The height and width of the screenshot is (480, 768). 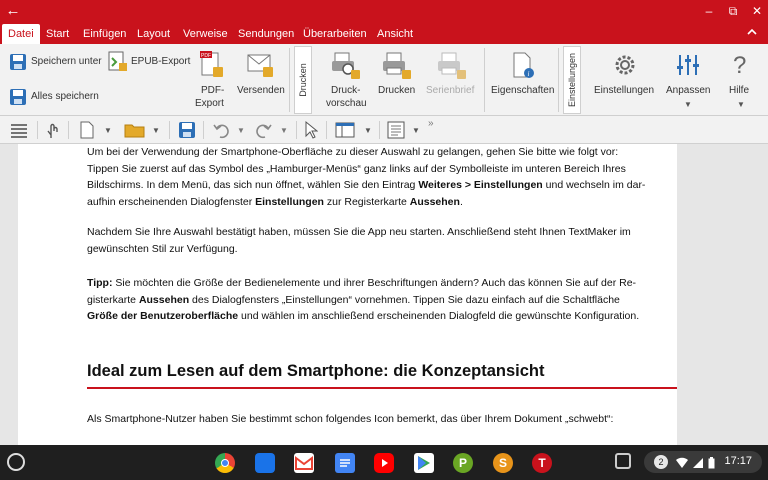 I want to click on gmail-icon, so click(x=304, y=463).